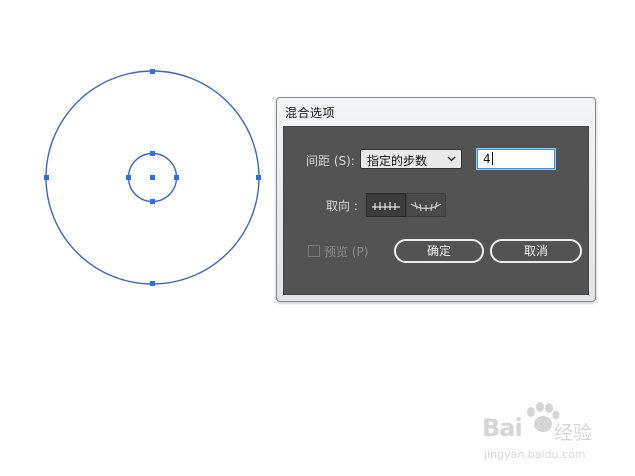 The image size is (635, 476). I want to click on spacing-label: 间距 (S):, so click(330, 161).